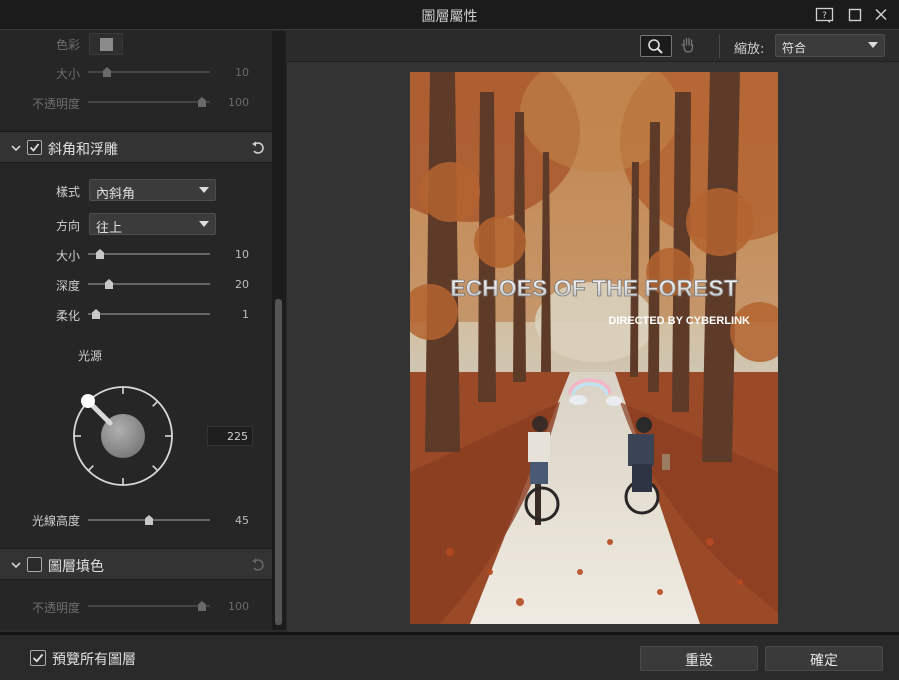  What do you see at coordinates (749, 49) in the screenshot?
I see `zoom-label: 縮放:` at bounding box center [749, 49].